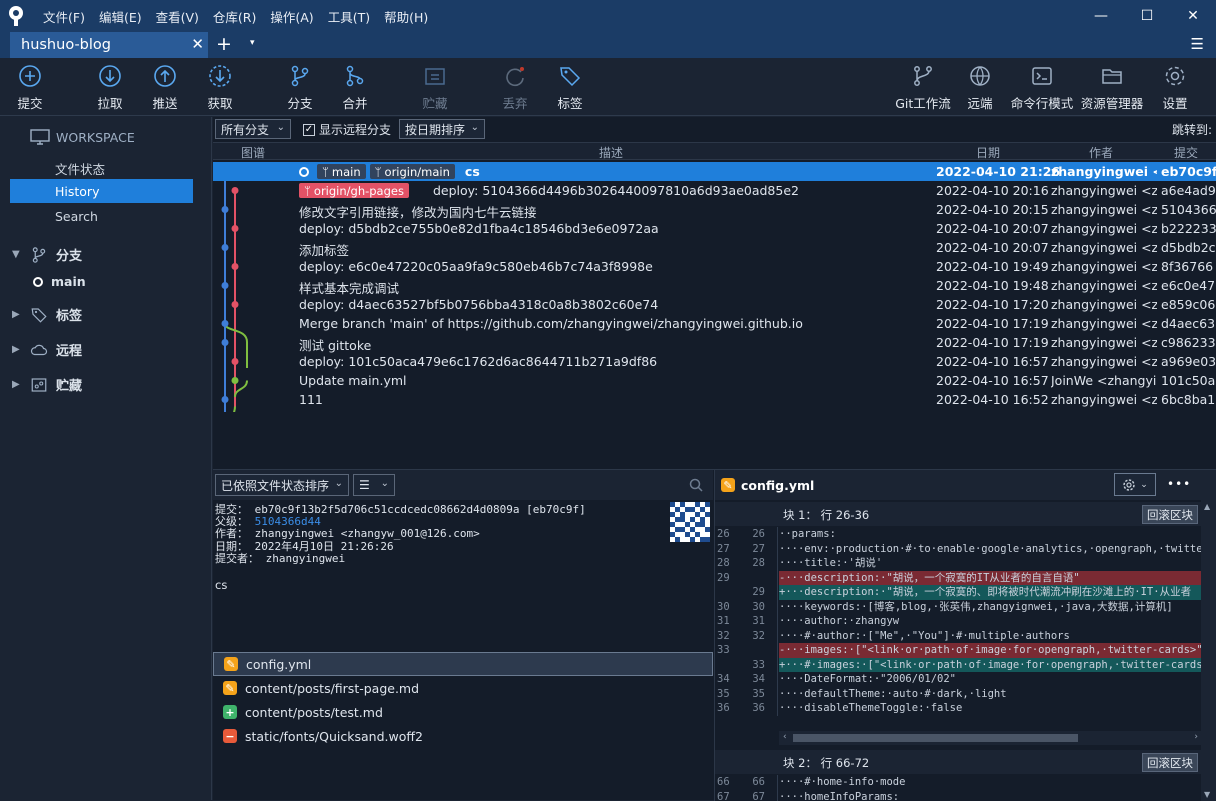 Image resolution: width=1216 pixels, height=801 pixels. What do you see at coordinates (355, 87) in the screenshot?
I see `merge-button: 合并` at bounding box center [355, 87].